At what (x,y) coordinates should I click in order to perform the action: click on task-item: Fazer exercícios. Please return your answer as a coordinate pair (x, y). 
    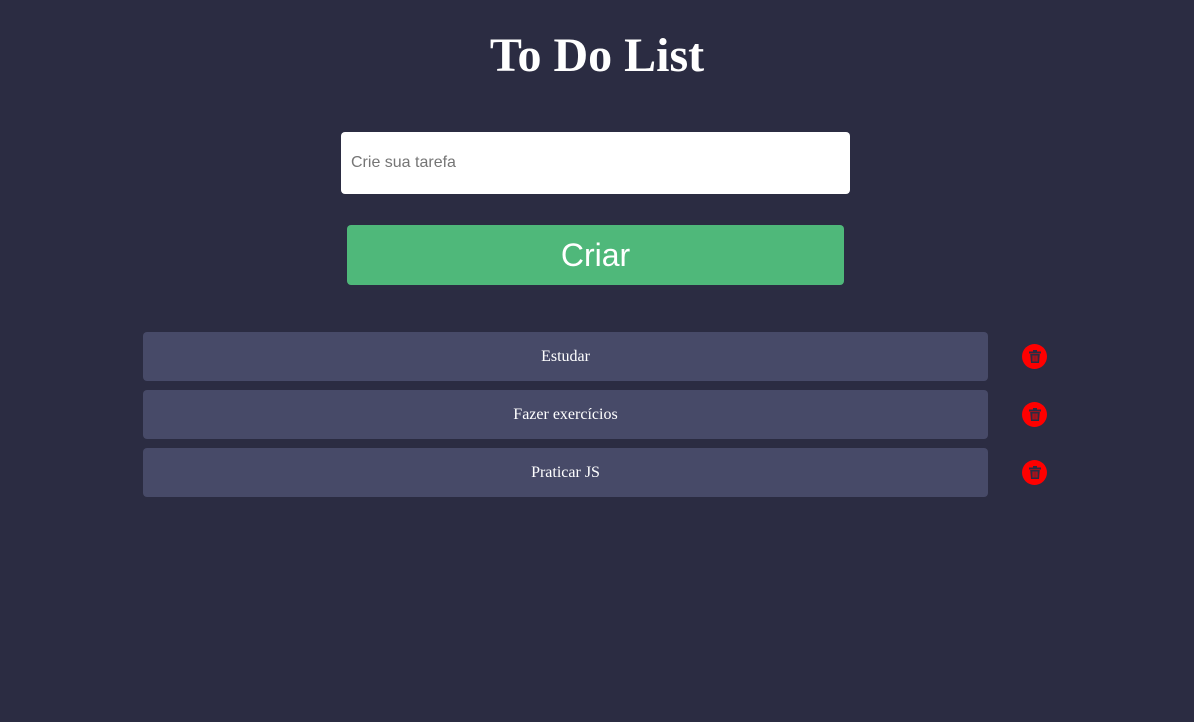
    Looking at the image, I should click on (565, 414).